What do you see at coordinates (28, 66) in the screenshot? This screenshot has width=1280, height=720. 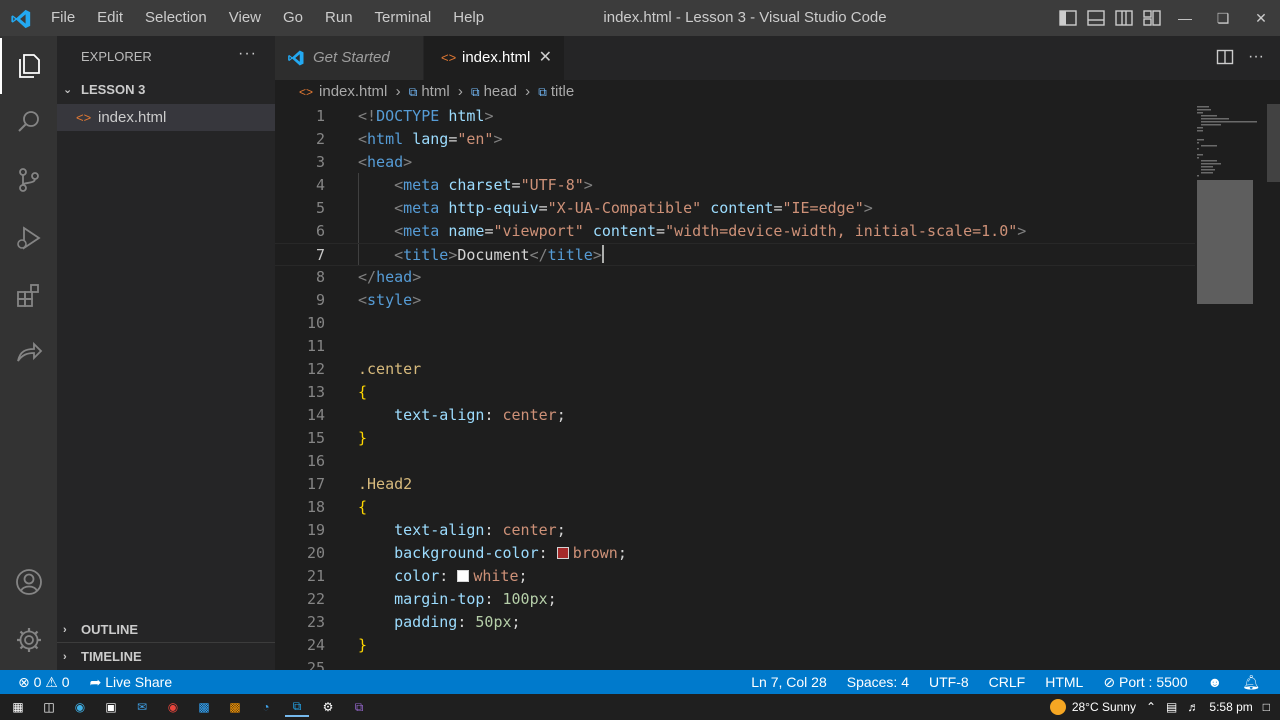 I see `explorer-button` at bounding box center [28, 66].